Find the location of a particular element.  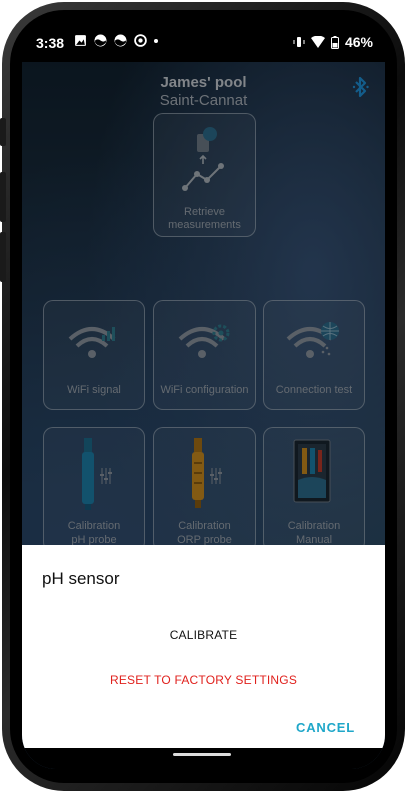

wifi-icon is located at coordinates (317, 42).